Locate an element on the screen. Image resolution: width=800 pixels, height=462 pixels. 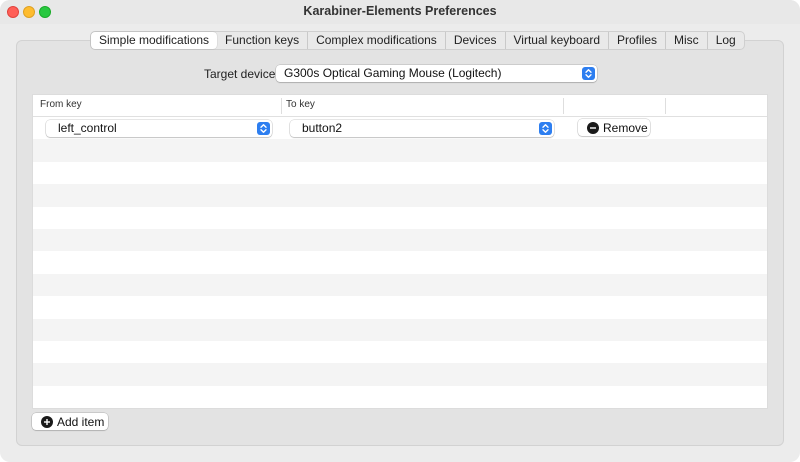
minus-circle-icon is located at coordinates (593, 127).